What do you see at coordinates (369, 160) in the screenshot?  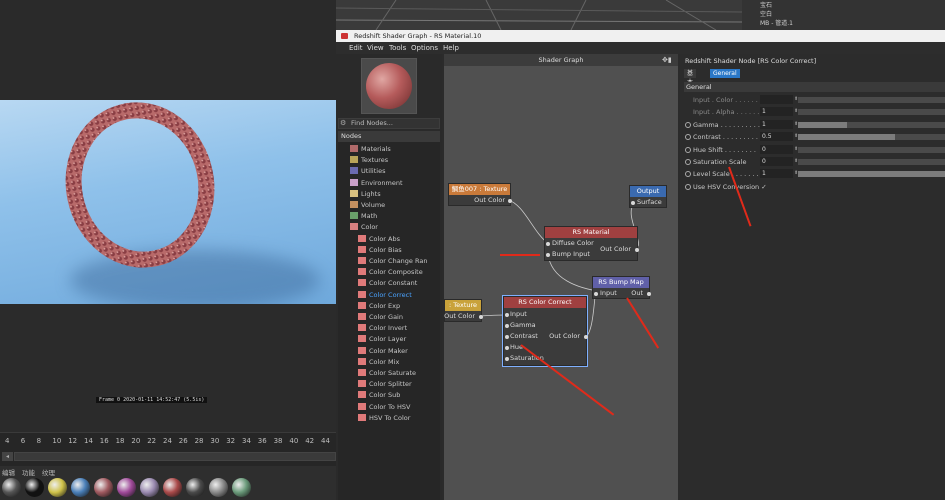 I see `tree-category: Textures` at bounding box center [369, 160].